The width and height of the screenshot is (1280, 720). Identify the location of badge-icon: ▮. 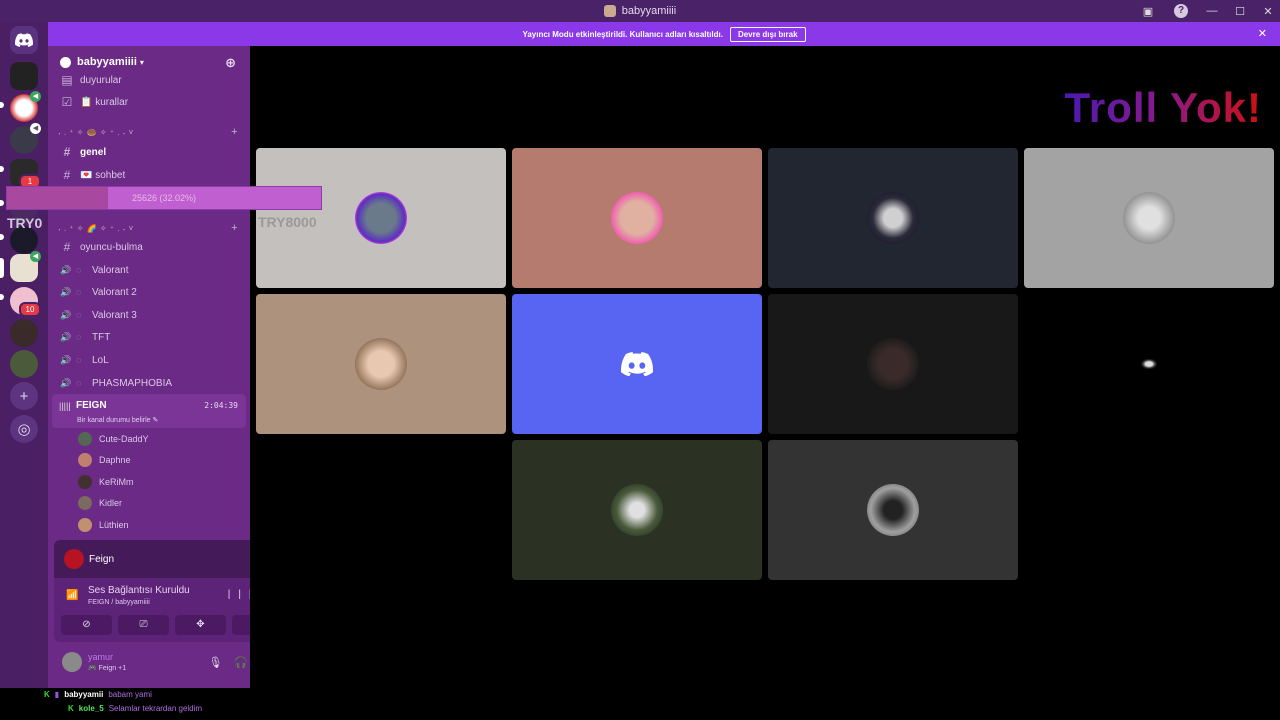
(57, 694).